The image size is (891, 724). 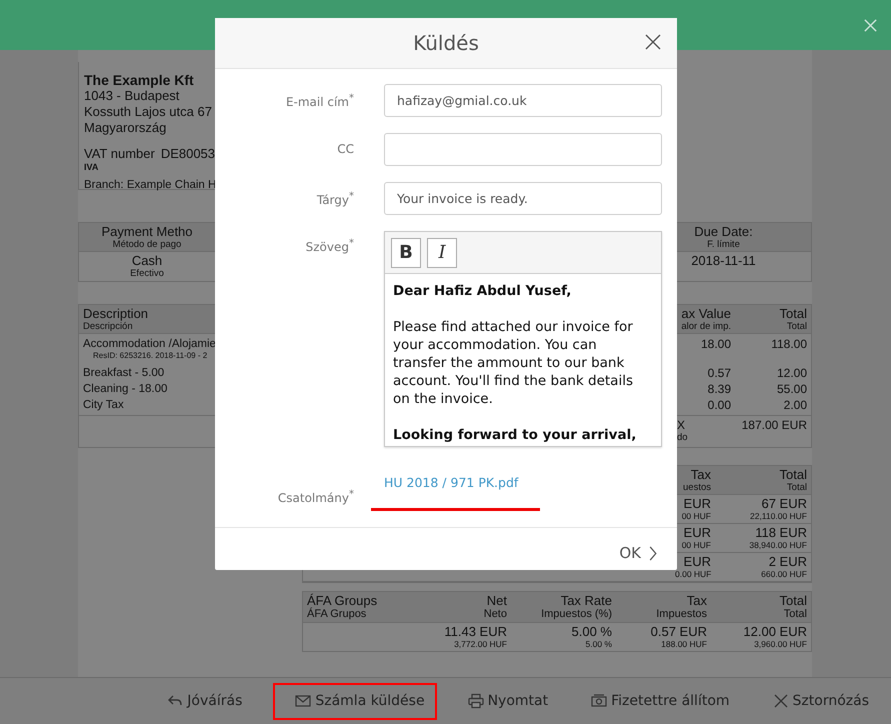 I want to click on table-cell-text: 22,110.00 HUF, so click(x=777, y=516).